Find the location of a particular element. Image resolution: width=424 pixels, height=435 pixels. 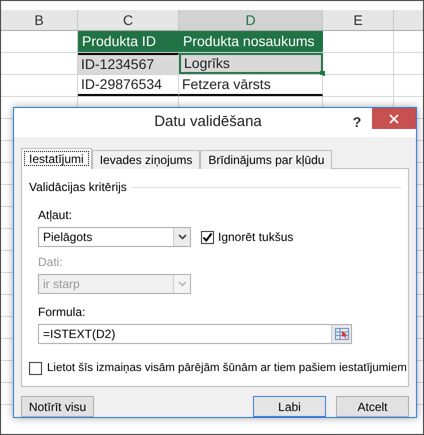

tab: Brīdinājums par kļūdu is located at coordinates (266, 160).